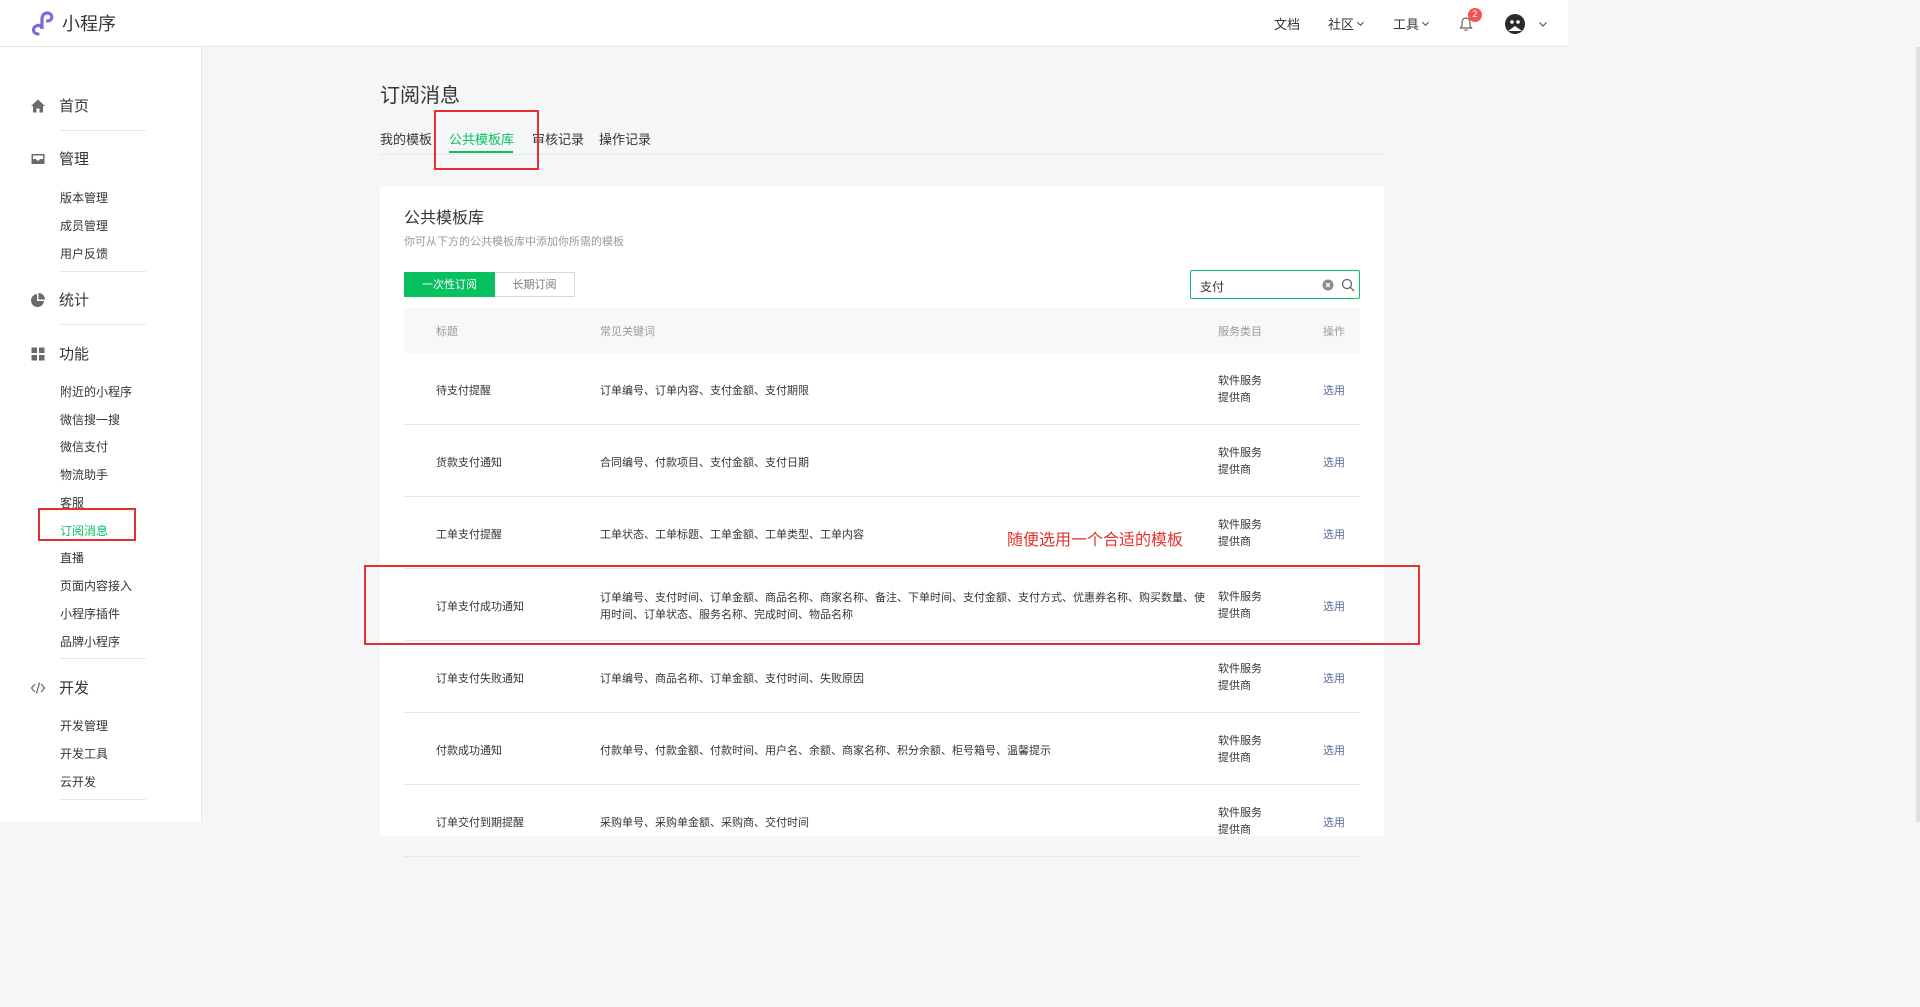 The width and height of the screenshot is (1920, 1007). What do you see at coordinates (74, 106) in the screenshot?
I see `sidebar-item-label: 首页` at bounding box center [74, 106].